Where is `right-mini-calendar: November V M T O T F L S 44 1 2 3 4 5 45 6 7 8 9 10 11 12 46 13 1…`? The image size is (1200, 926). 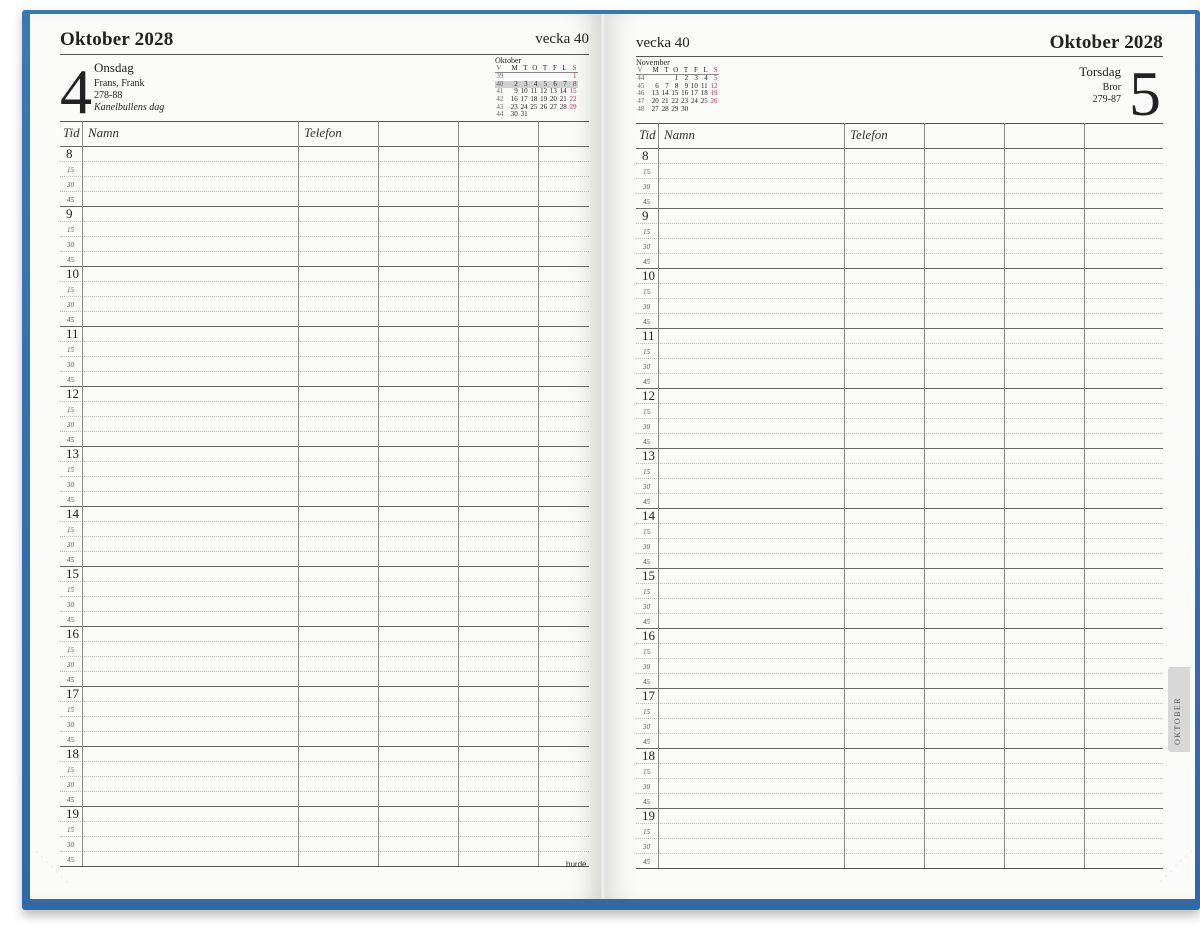 right-mini-calendar: November V M T O T F L S 44 1 2 3 4 5 45 6 7 8 9 10 11 12 46 13 1… is located at coordinates (677, 85).